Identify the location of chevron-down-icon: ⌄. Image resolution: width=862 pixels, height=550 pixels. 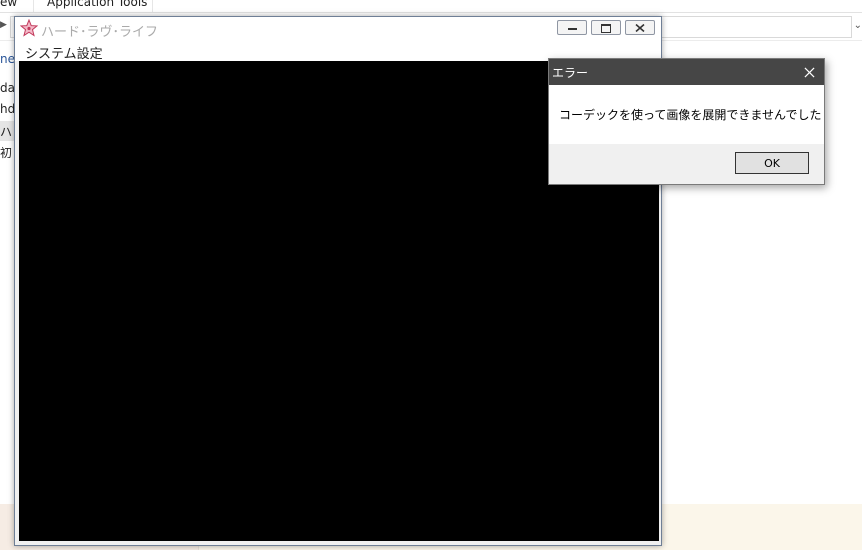
(858, 25).